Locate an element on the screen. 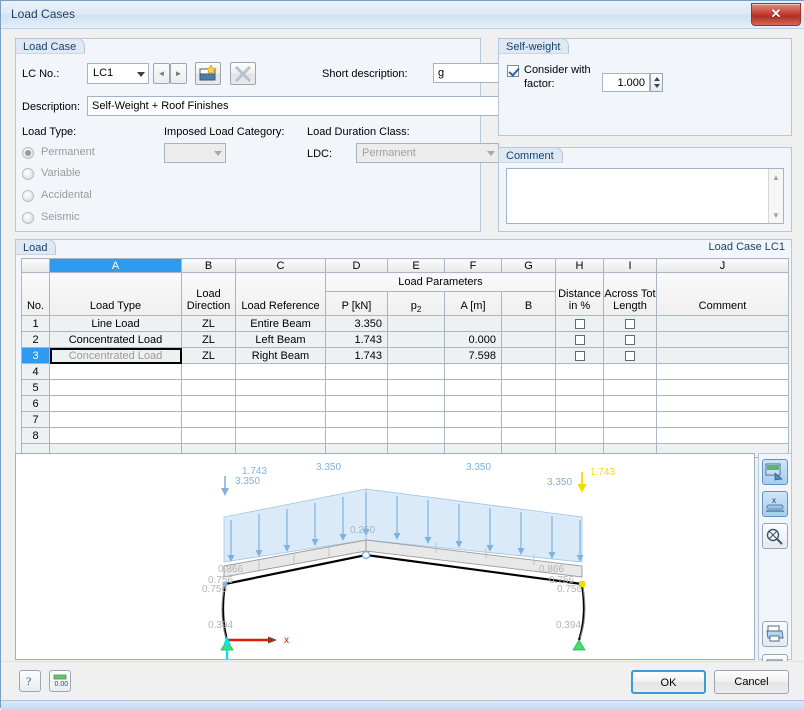 The width and height of the screenshot is (804, 710). next-load-case-button: ► is located at coordinates (178, 73).